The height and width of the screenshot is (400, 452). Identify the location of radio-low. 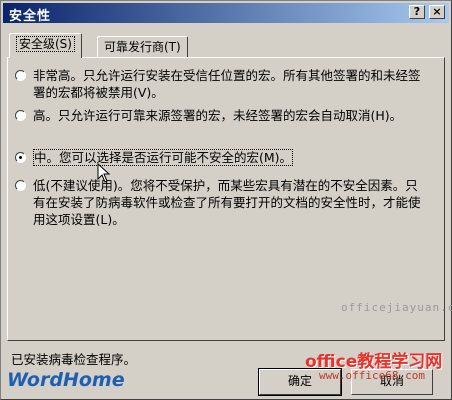
(20, 185).